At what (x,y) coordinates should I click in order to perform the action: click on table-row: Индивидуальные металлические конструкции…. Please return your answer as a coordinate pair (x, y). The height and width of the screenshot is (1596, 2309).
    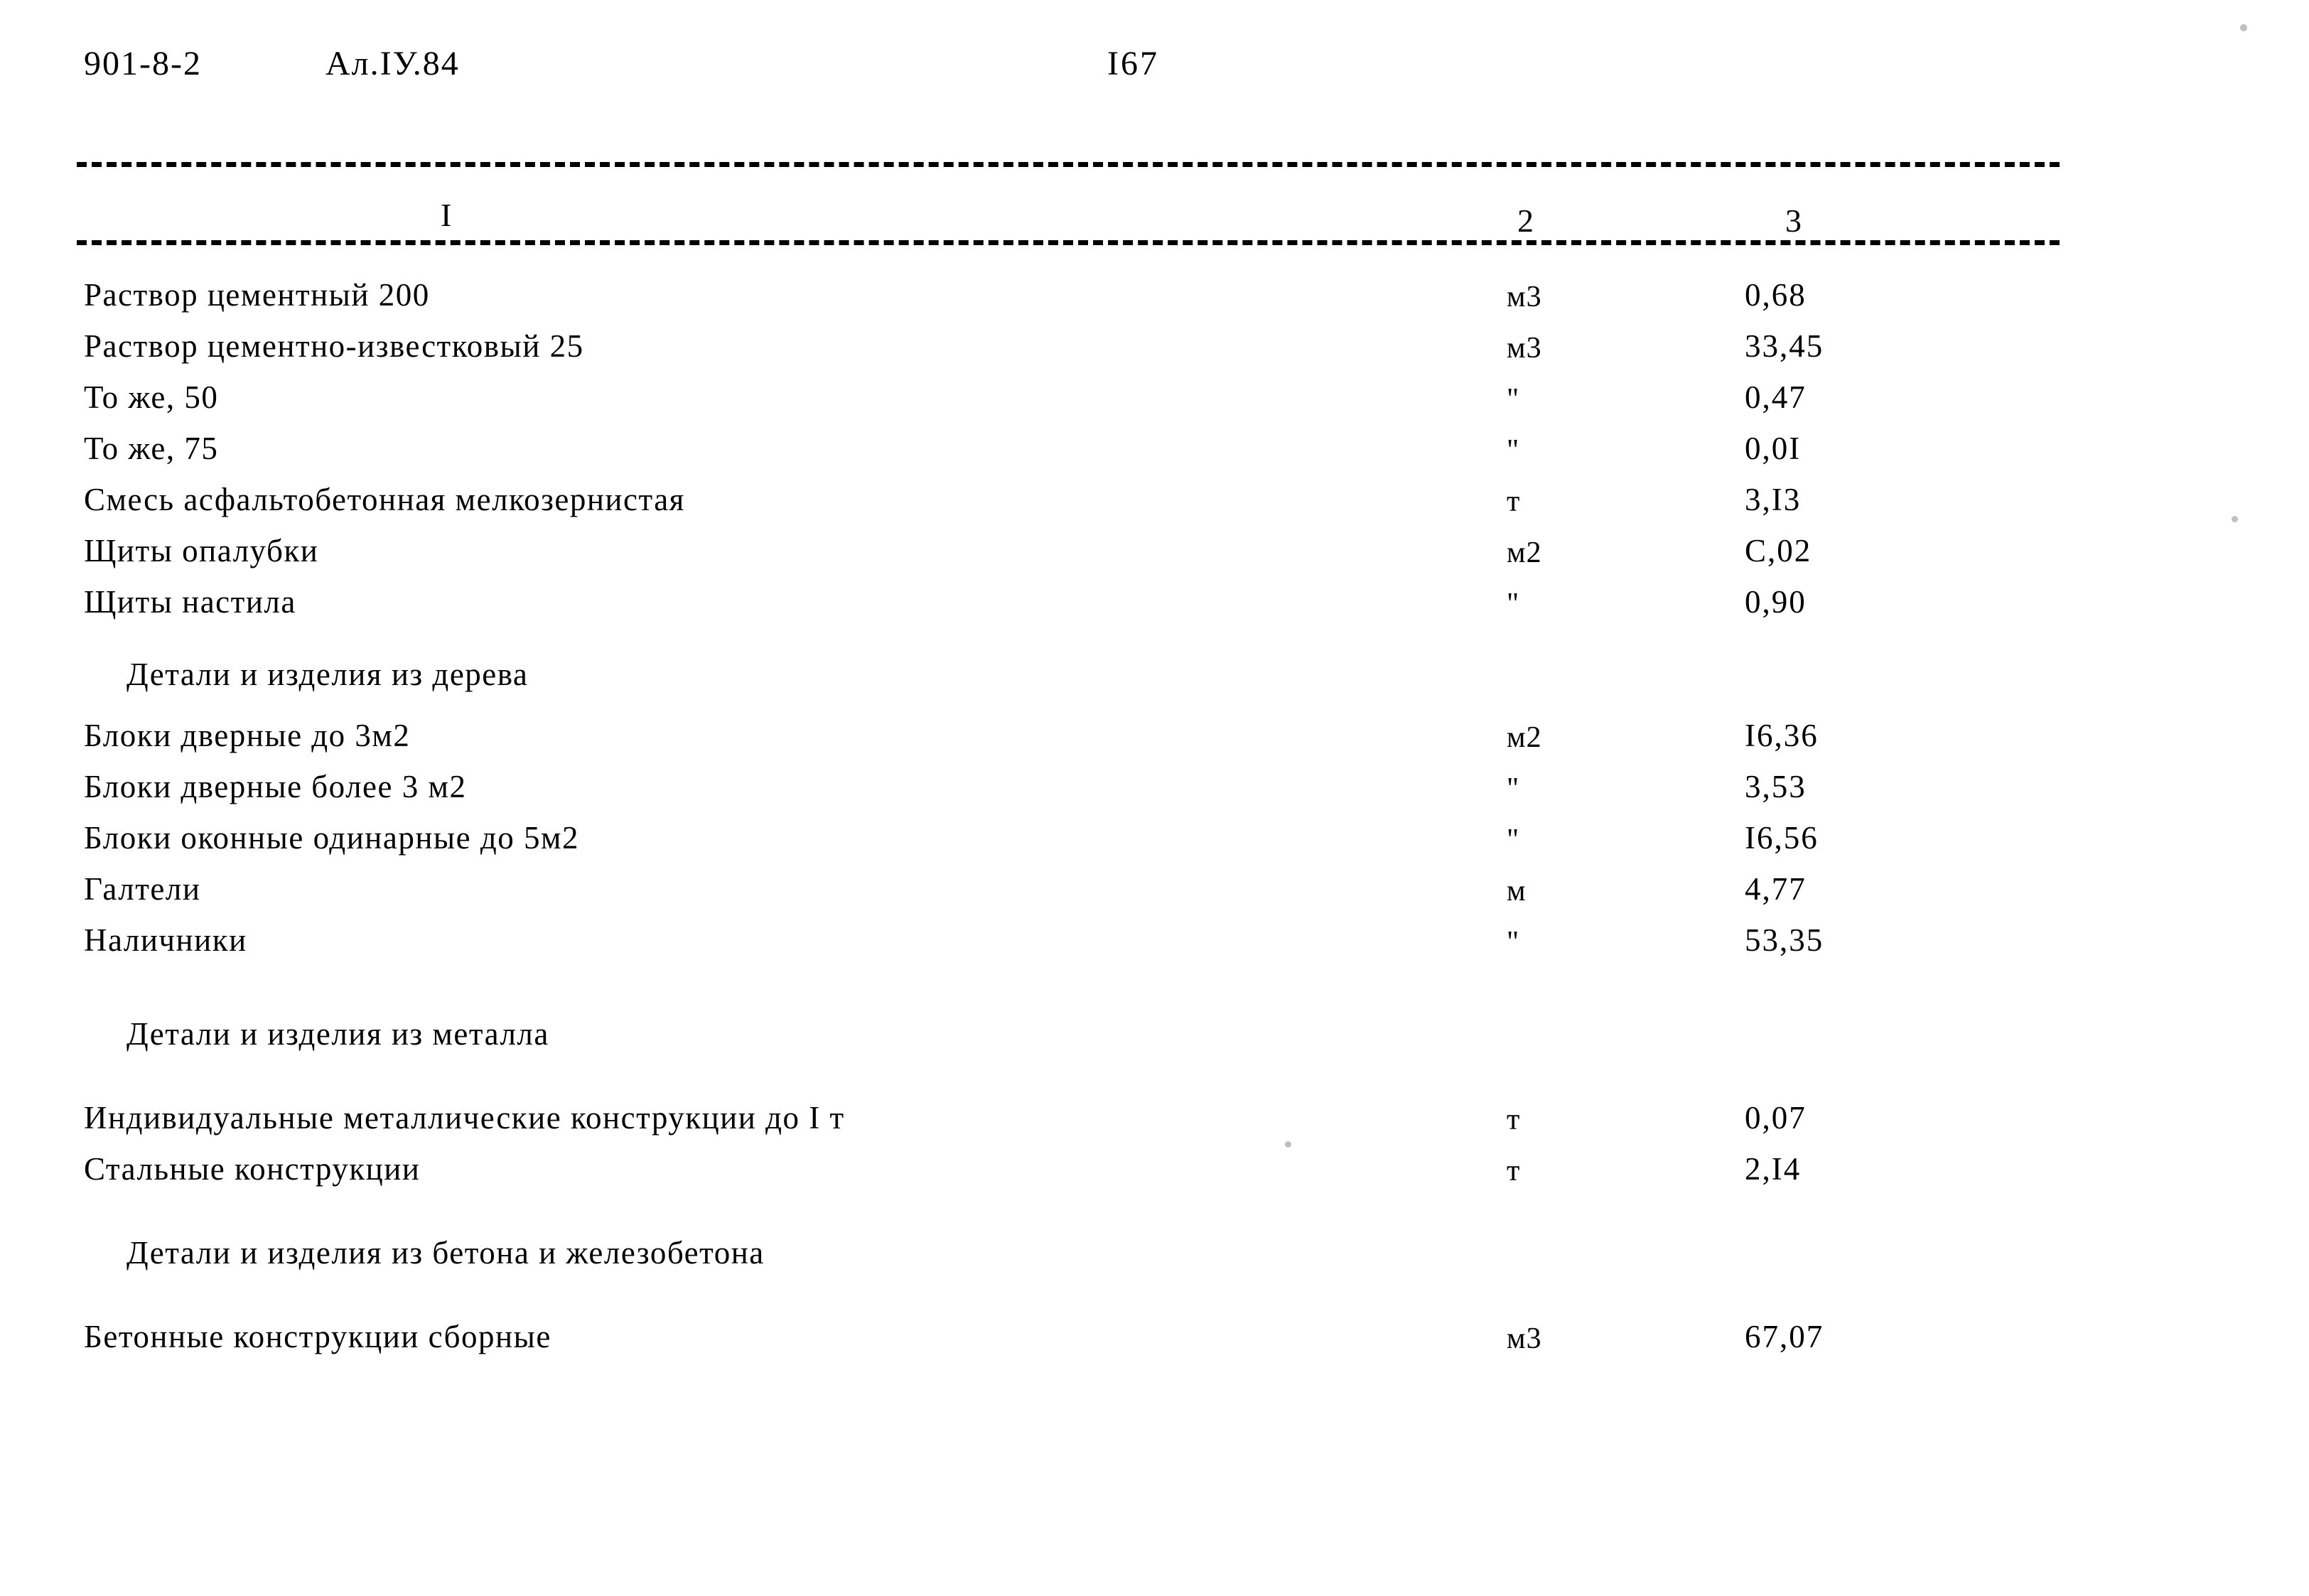
    Looking at the image, I should click on (1154, 1127).